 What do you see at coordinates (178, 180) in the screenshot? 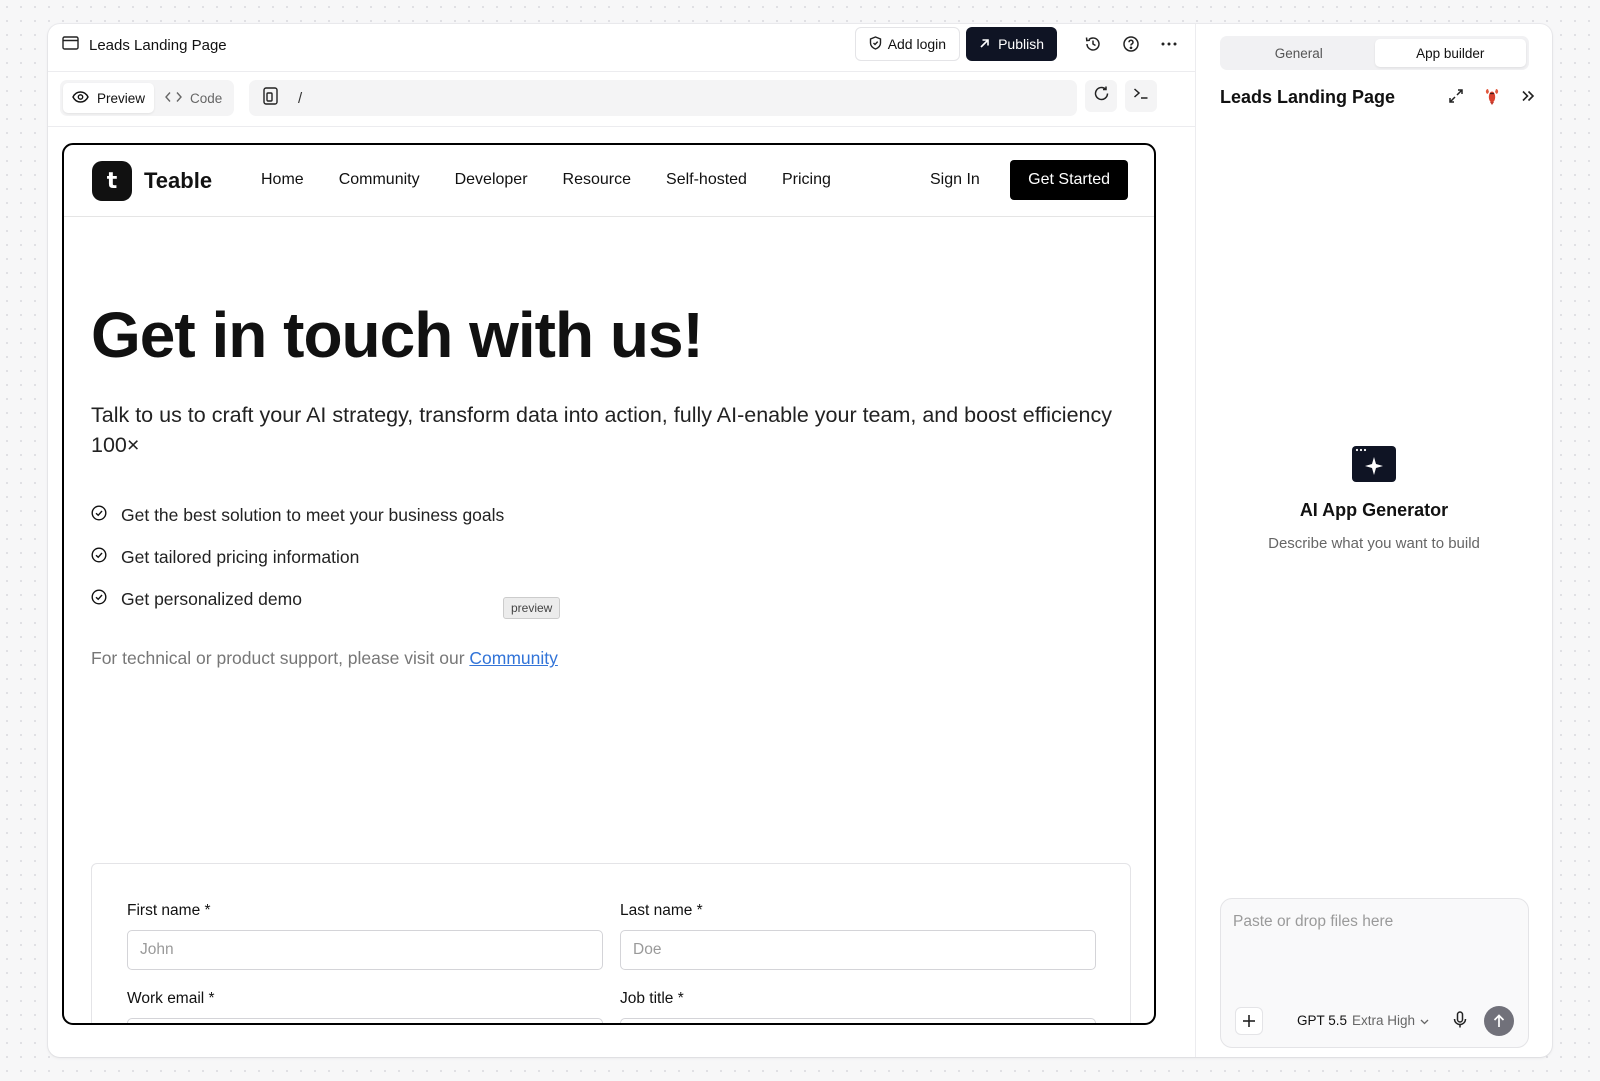
I see `logo-text: Teable` at bounding box center [178, 180].